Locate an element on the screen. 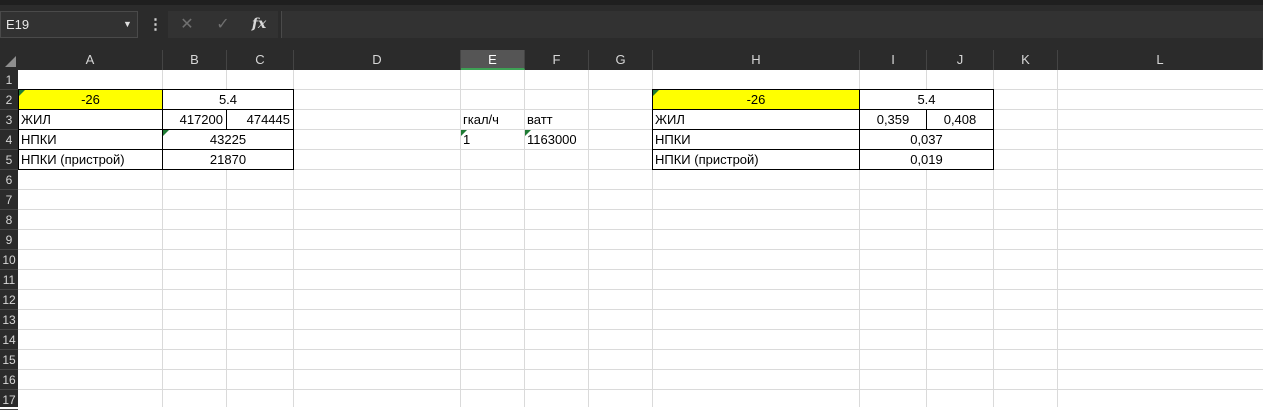 The width and height of the screenshot is (1263, 410). row-header: 5 is located at coordinates (9, 160).